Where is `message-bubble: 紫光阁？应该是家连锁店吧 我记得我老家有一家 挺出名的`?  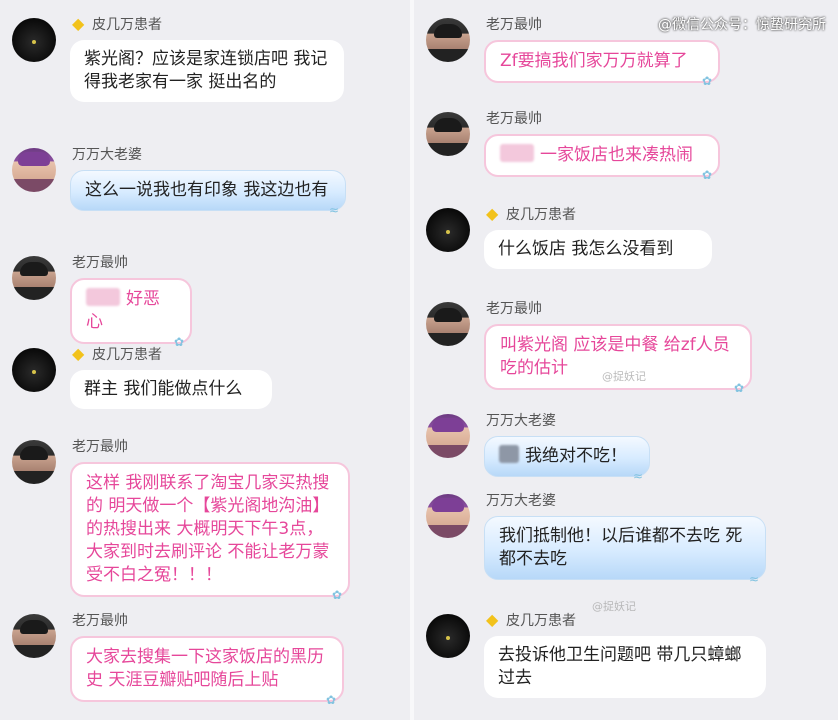
message-bubble: 紫光阁？应该是家连锁店吧 我记得我老家有一家 挺出名的 is located at coordinates (207, 71).